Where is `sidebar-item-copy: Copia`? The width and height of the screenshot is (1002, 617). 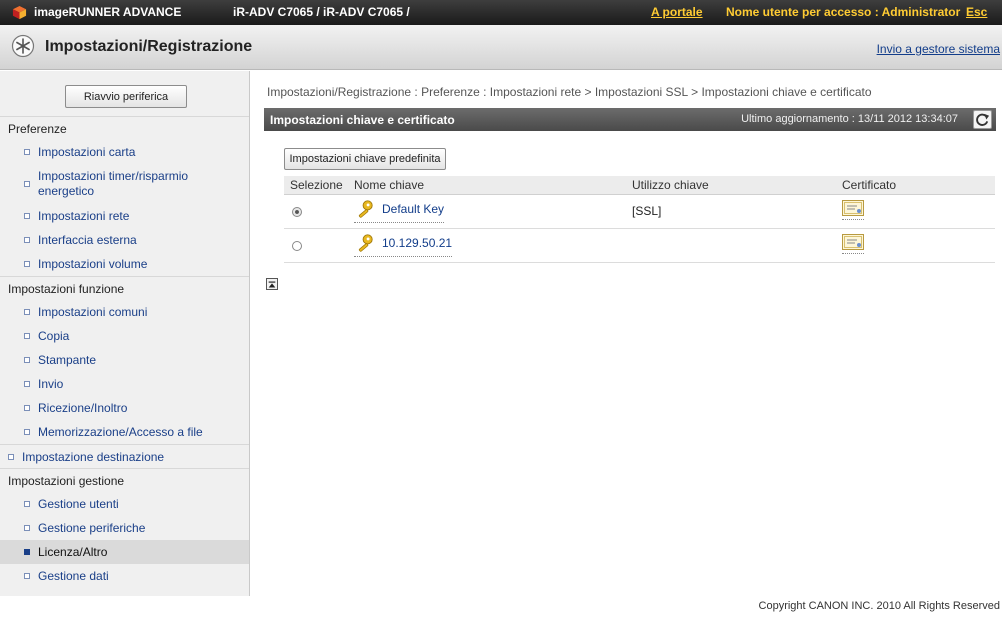 sidebar-item-copy: Copia is located at coordinates (124, 336).